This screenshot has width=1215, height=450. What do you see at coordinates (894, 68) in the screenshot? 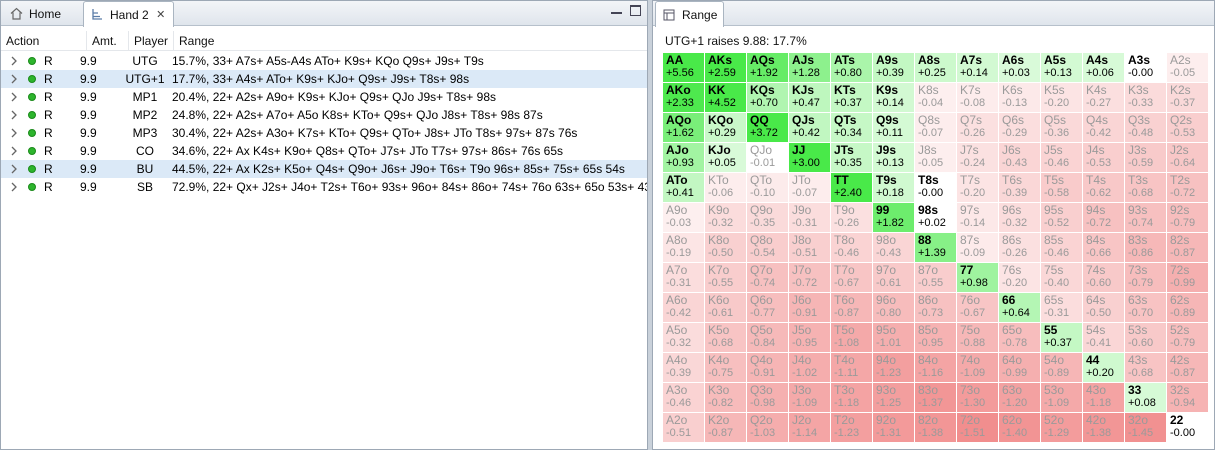
I see `range-cell: A9s +0.39` at bounding box center [894, 68].